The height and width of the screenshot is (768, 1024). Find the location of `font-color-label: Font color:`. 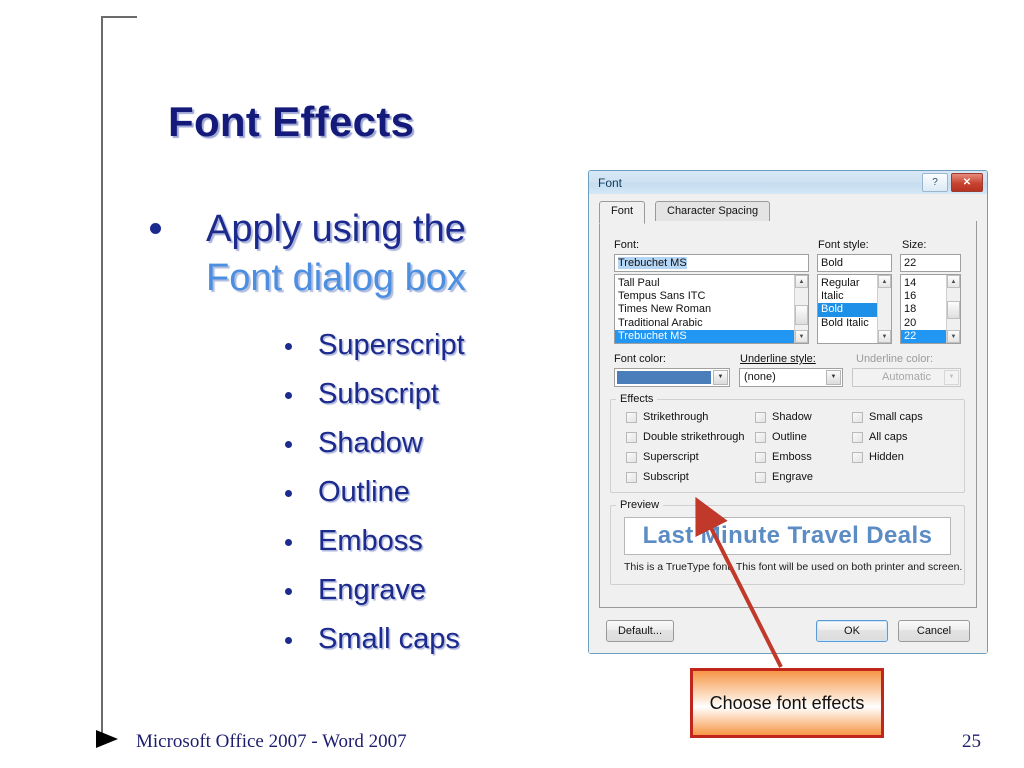

font-color-label: Font color: is located at coordinates (640, 359).